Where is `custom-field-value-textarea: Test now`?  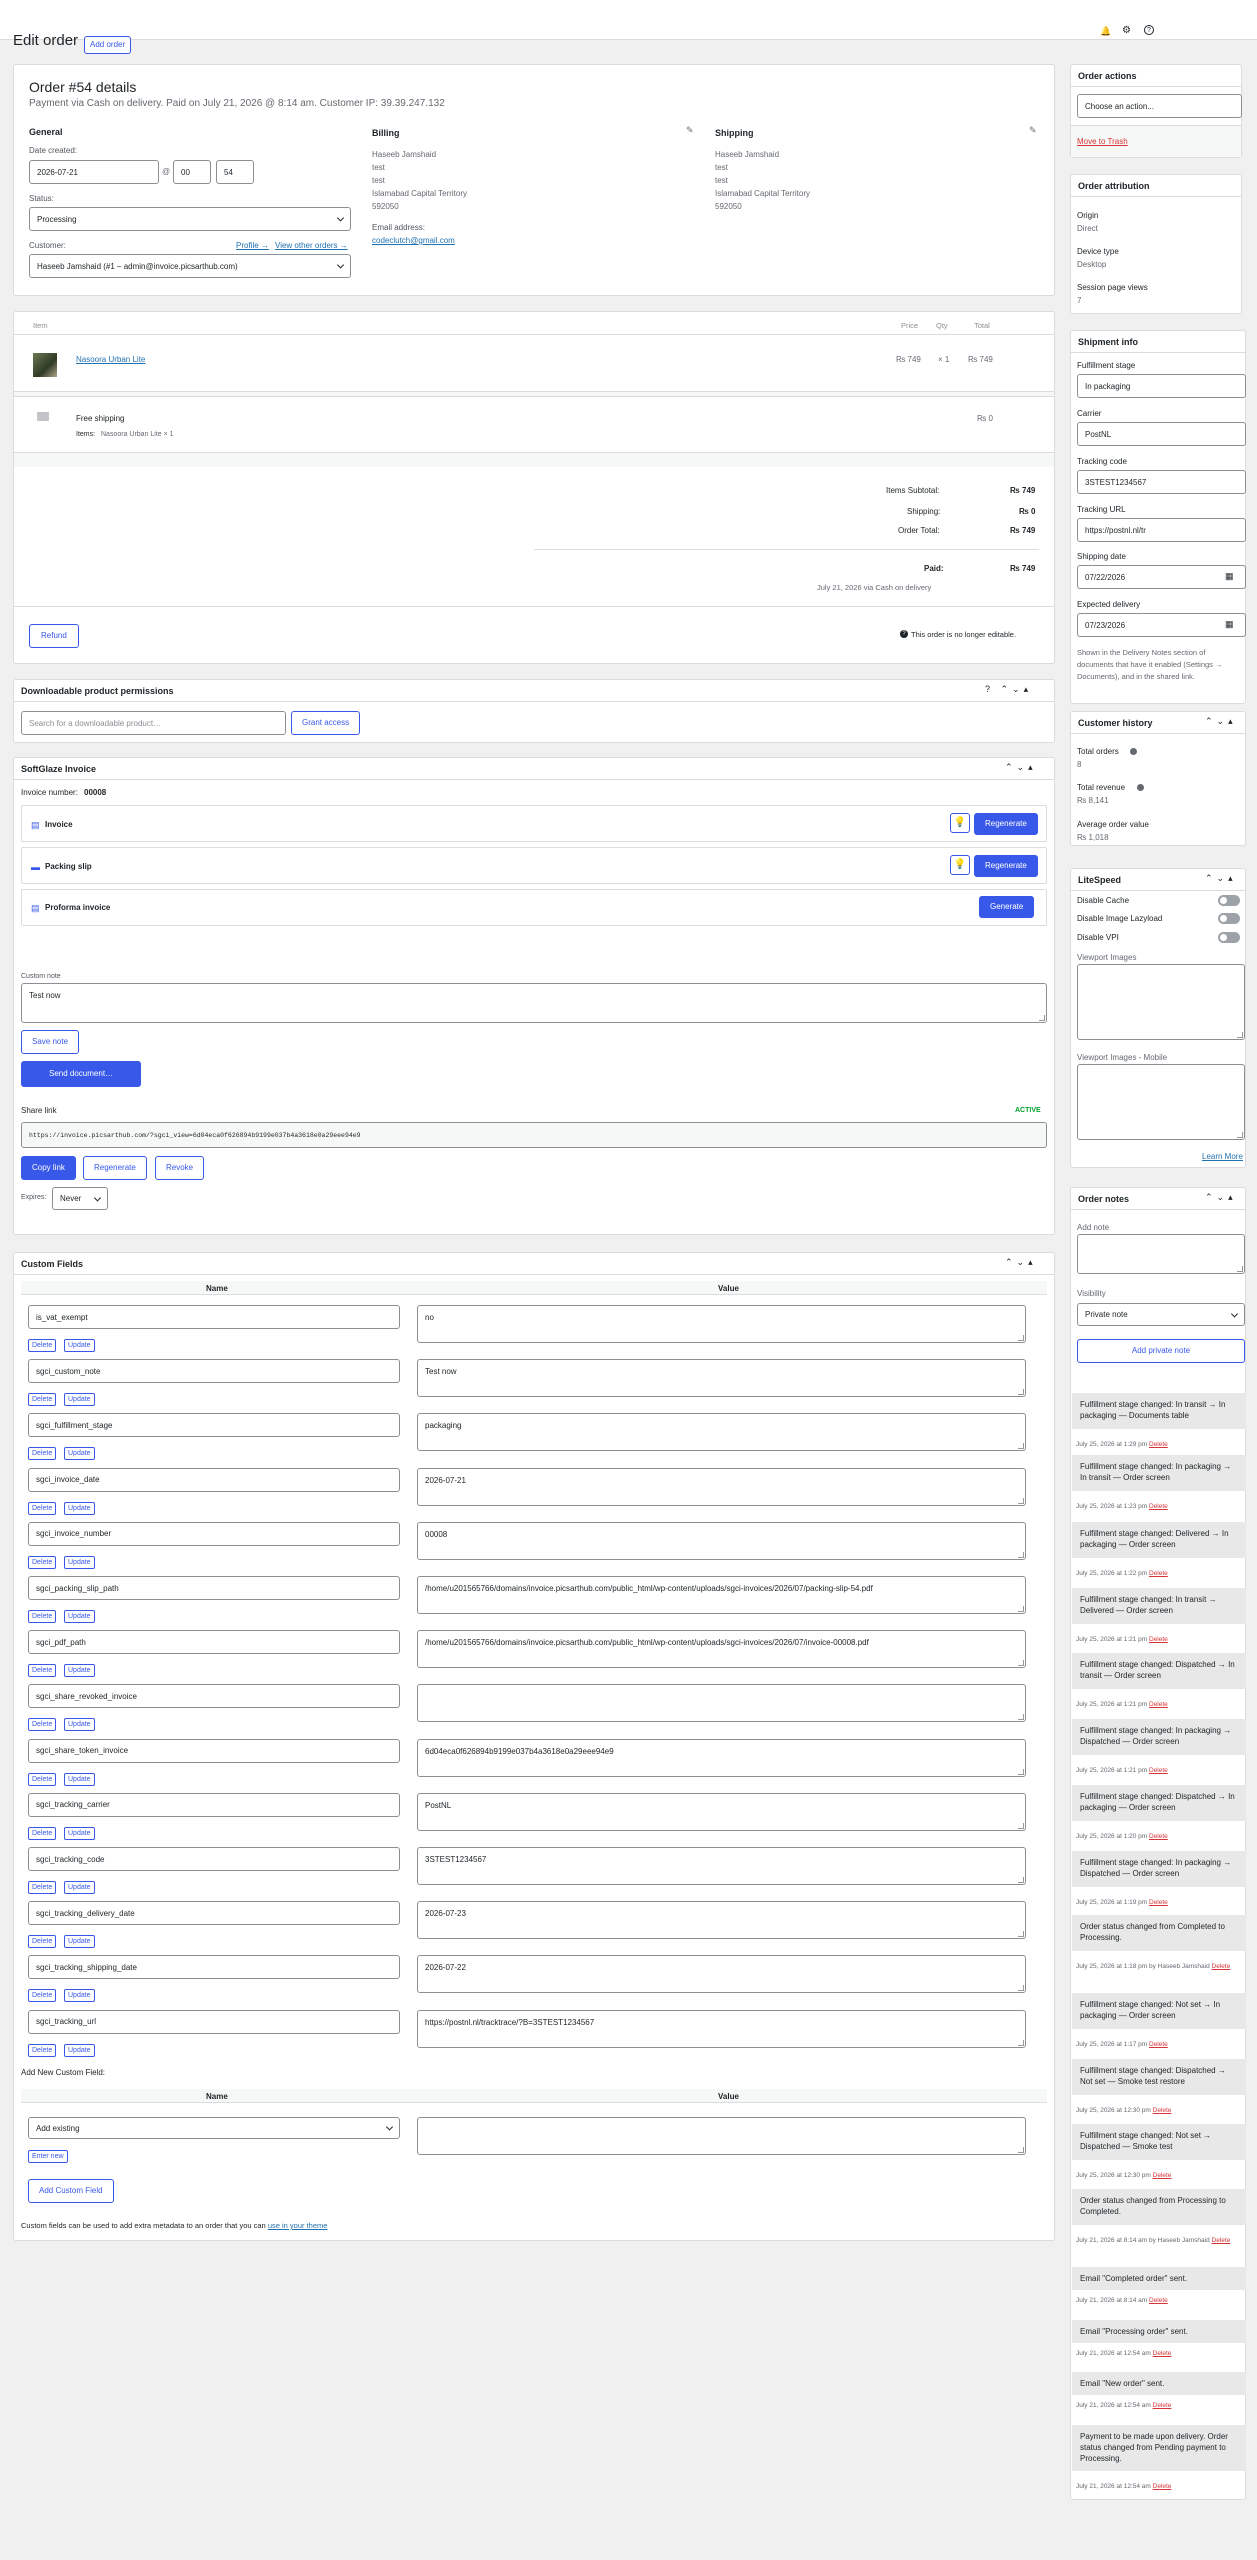 custom-field-value-textarea: Test now is located at coordinates (721, 1378).